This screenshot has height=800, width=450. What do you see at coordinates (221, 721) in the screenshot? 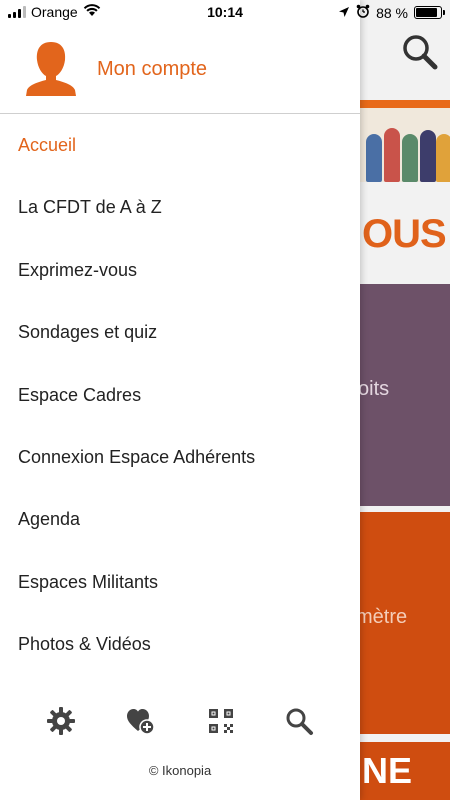
I see `qr-code-icon` at bounding box center [221, 721].